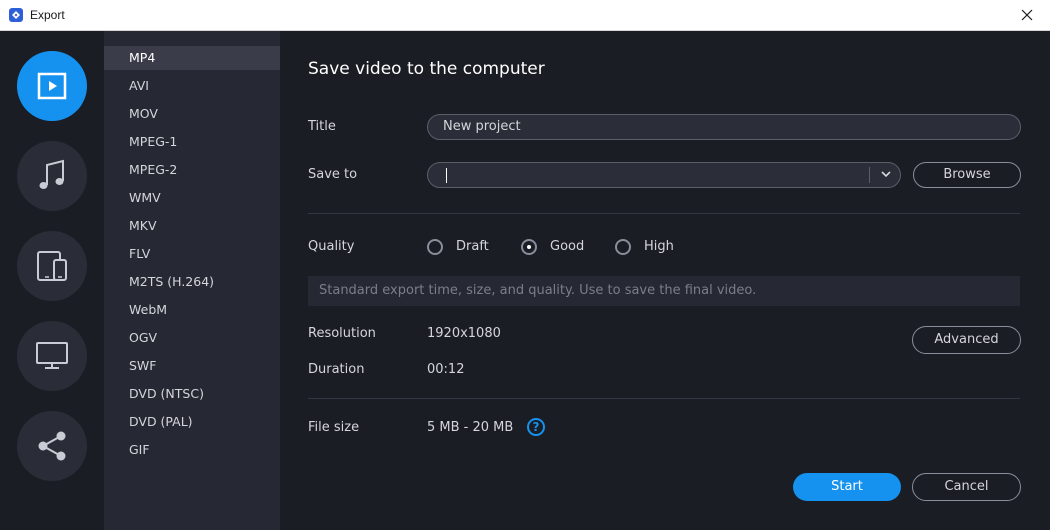 Image resolution: width=1050 pixels, height=530 pixels. I want to click on title-bar: Export, so click(525, 15).